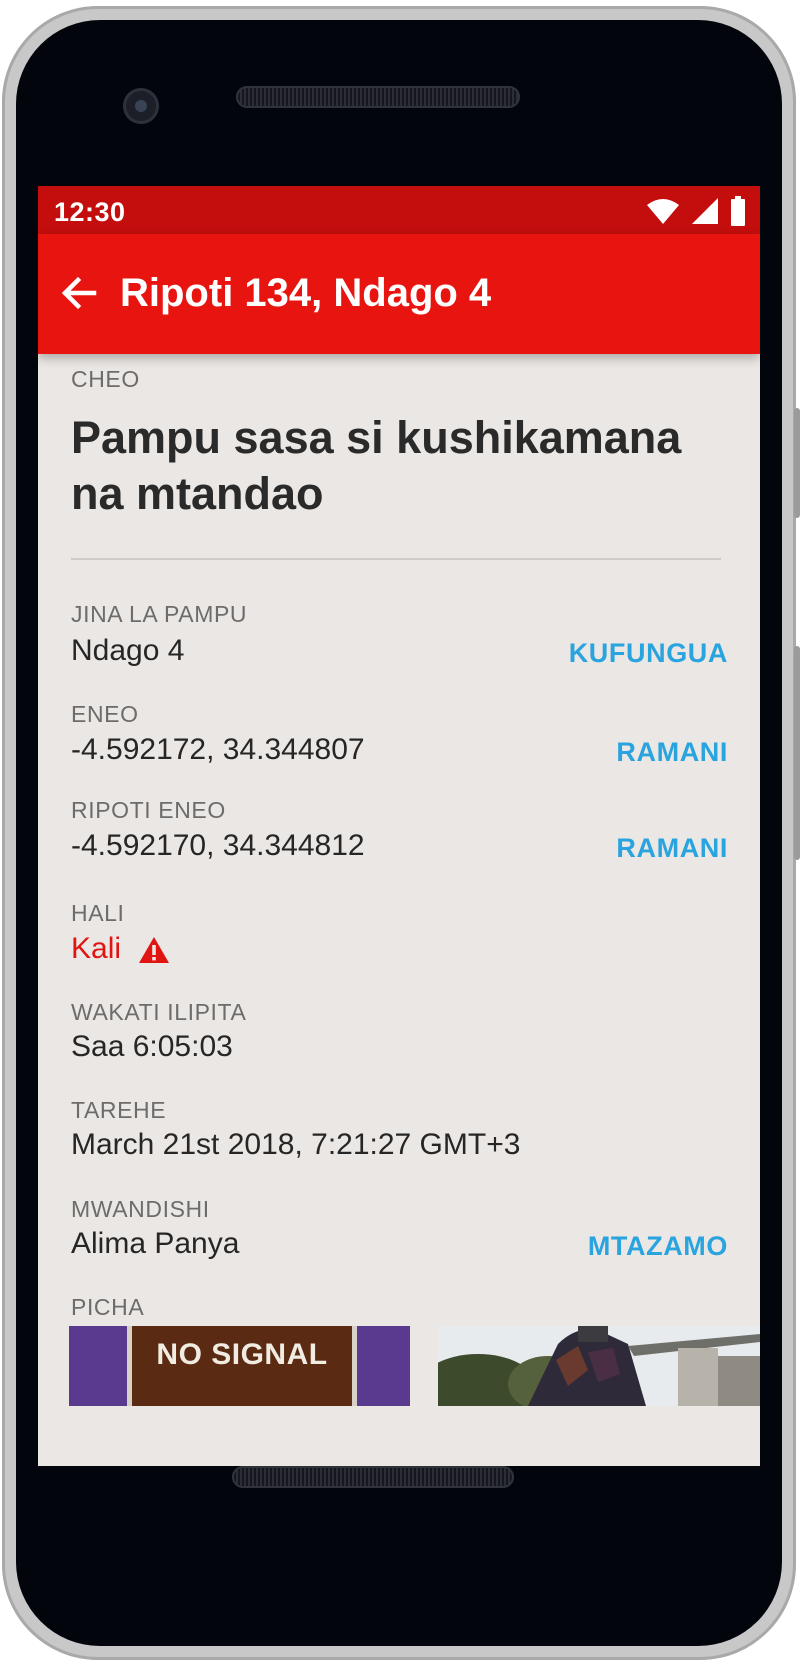  Describe the element at coordinates (154, 950) in the screenshot. I see `warning-icon` at that location.